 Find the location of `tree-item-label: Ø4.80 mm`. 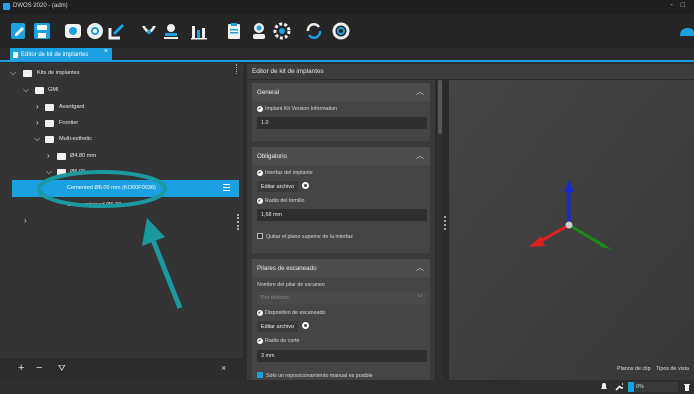

tree-item-label: Ø4.80 mm is located at coordinates (83, 156).